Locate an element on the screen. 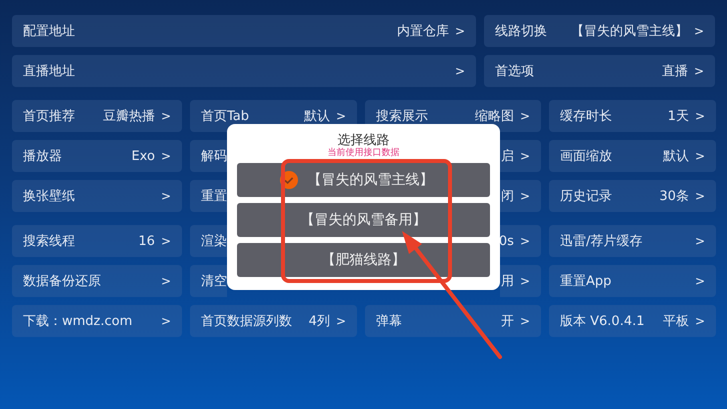 Image resolution: width=727 pixels, height=409 pixels. setting-value: 直播 is located at coordinates (675, 71).